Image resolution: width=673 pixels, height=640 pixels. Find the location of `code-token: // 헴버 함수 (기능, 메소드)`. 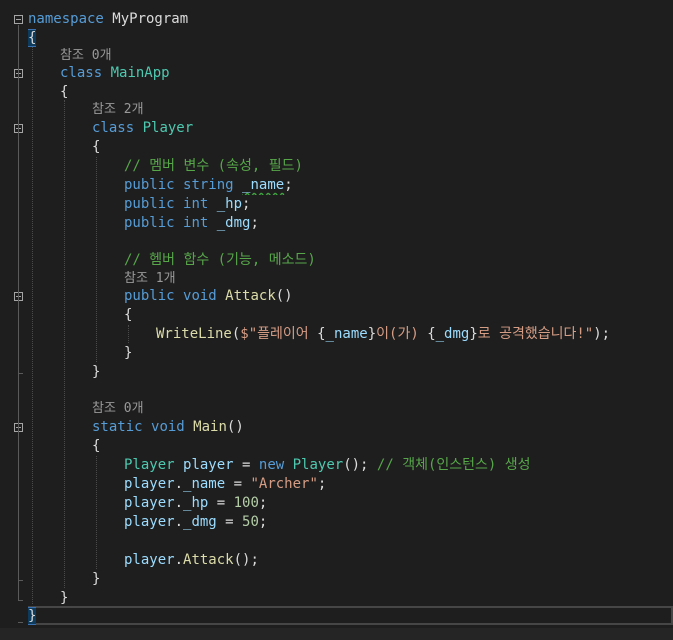

code-token: // 헴버 함수 (기능, 메소드) is located at coordinates (220, 260).